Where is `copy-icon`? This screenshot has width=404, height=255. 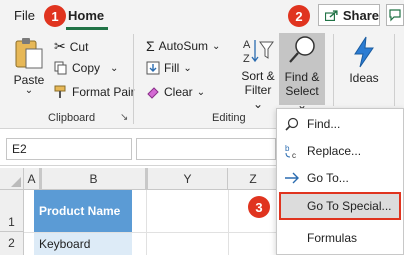
copy-icon is located at coordinates (60, 68).